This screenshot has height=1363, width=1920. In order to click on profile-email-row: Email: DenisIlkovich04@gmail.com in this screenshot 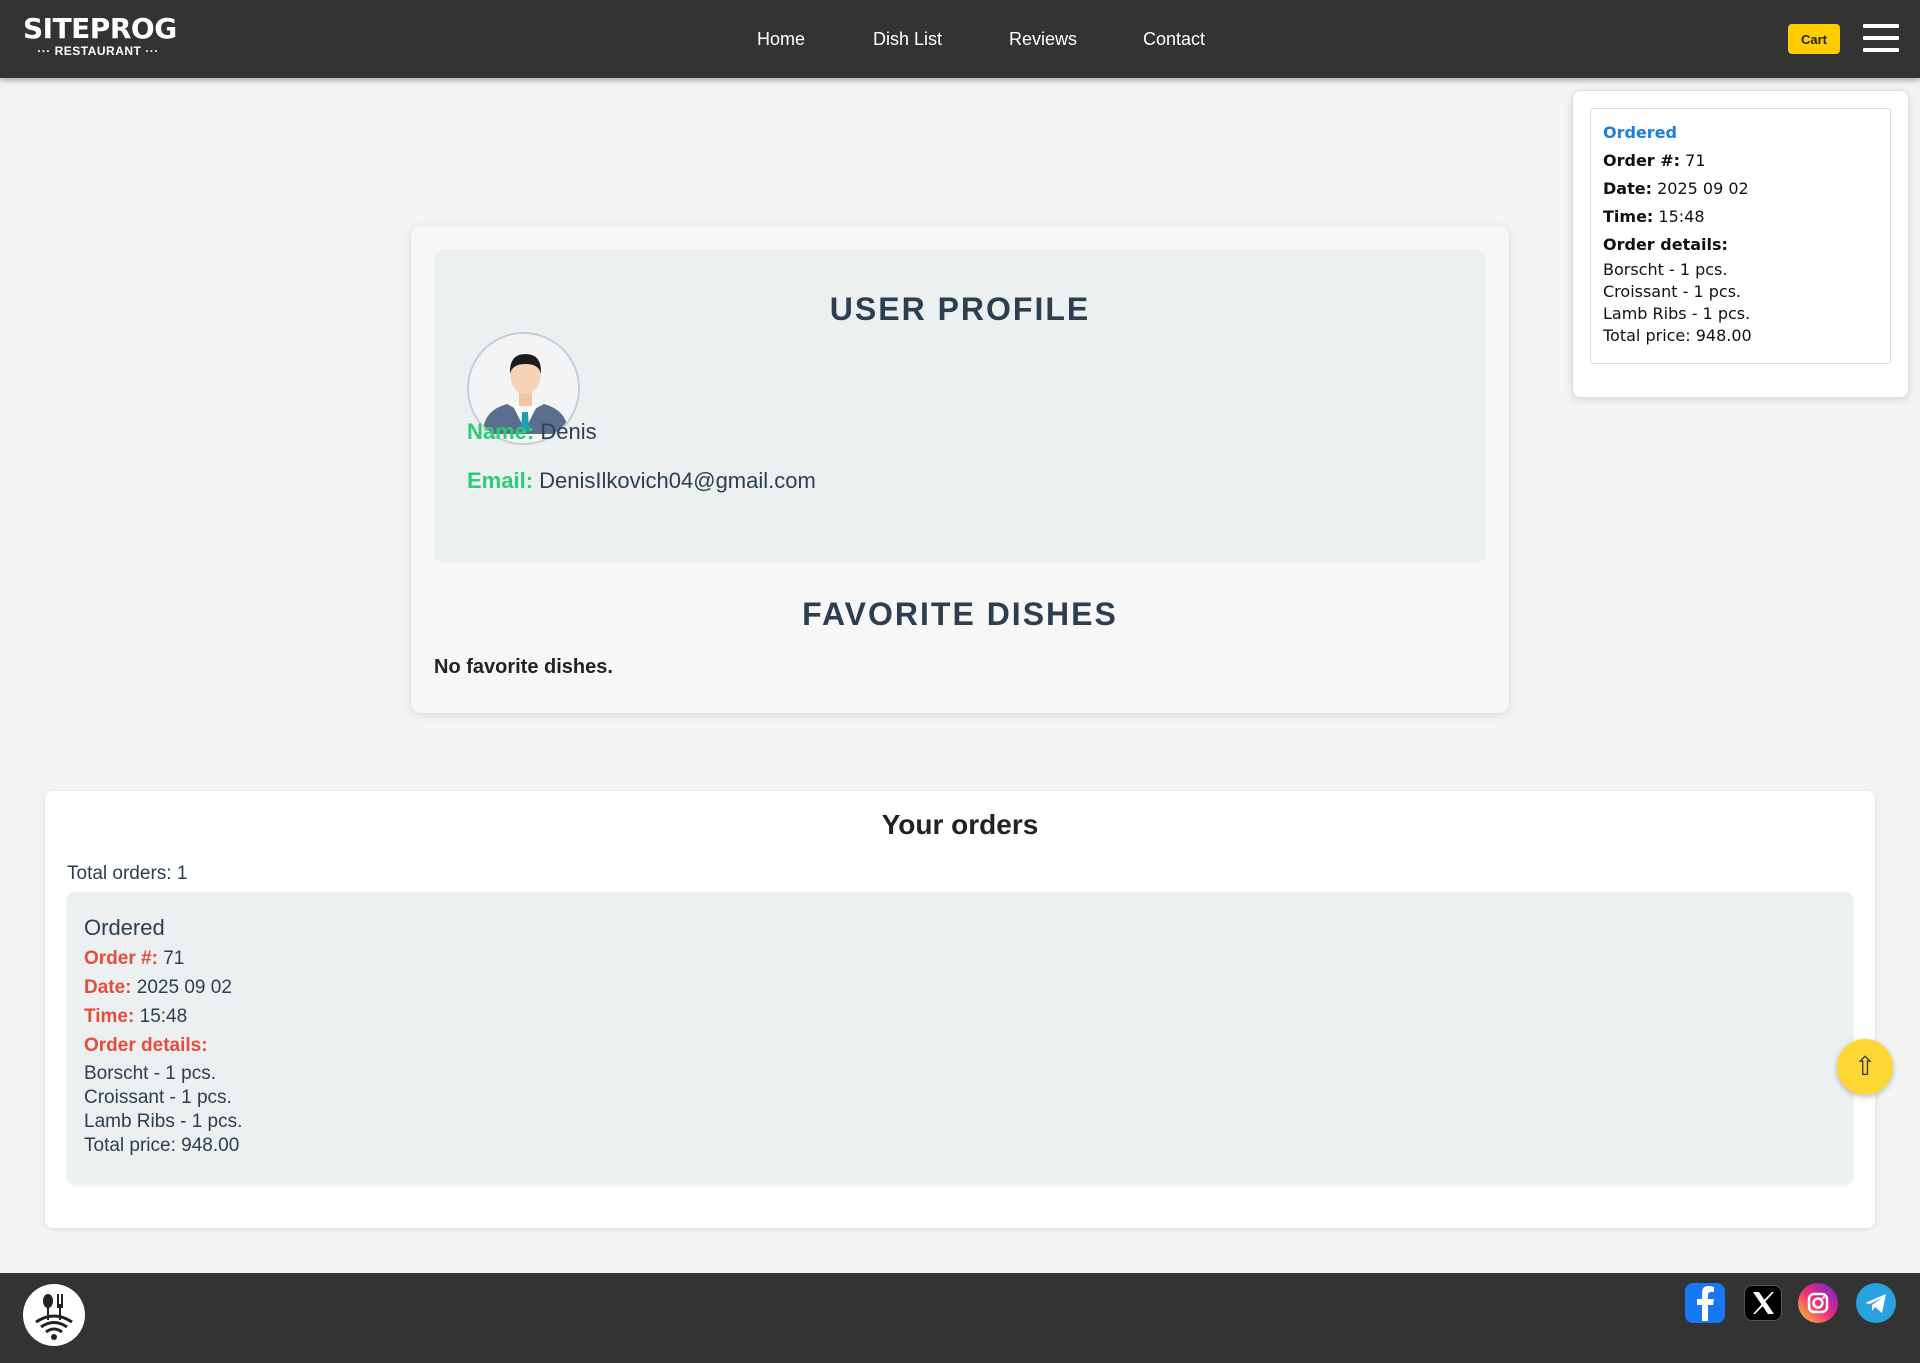, I will do `click(641, 481)`.